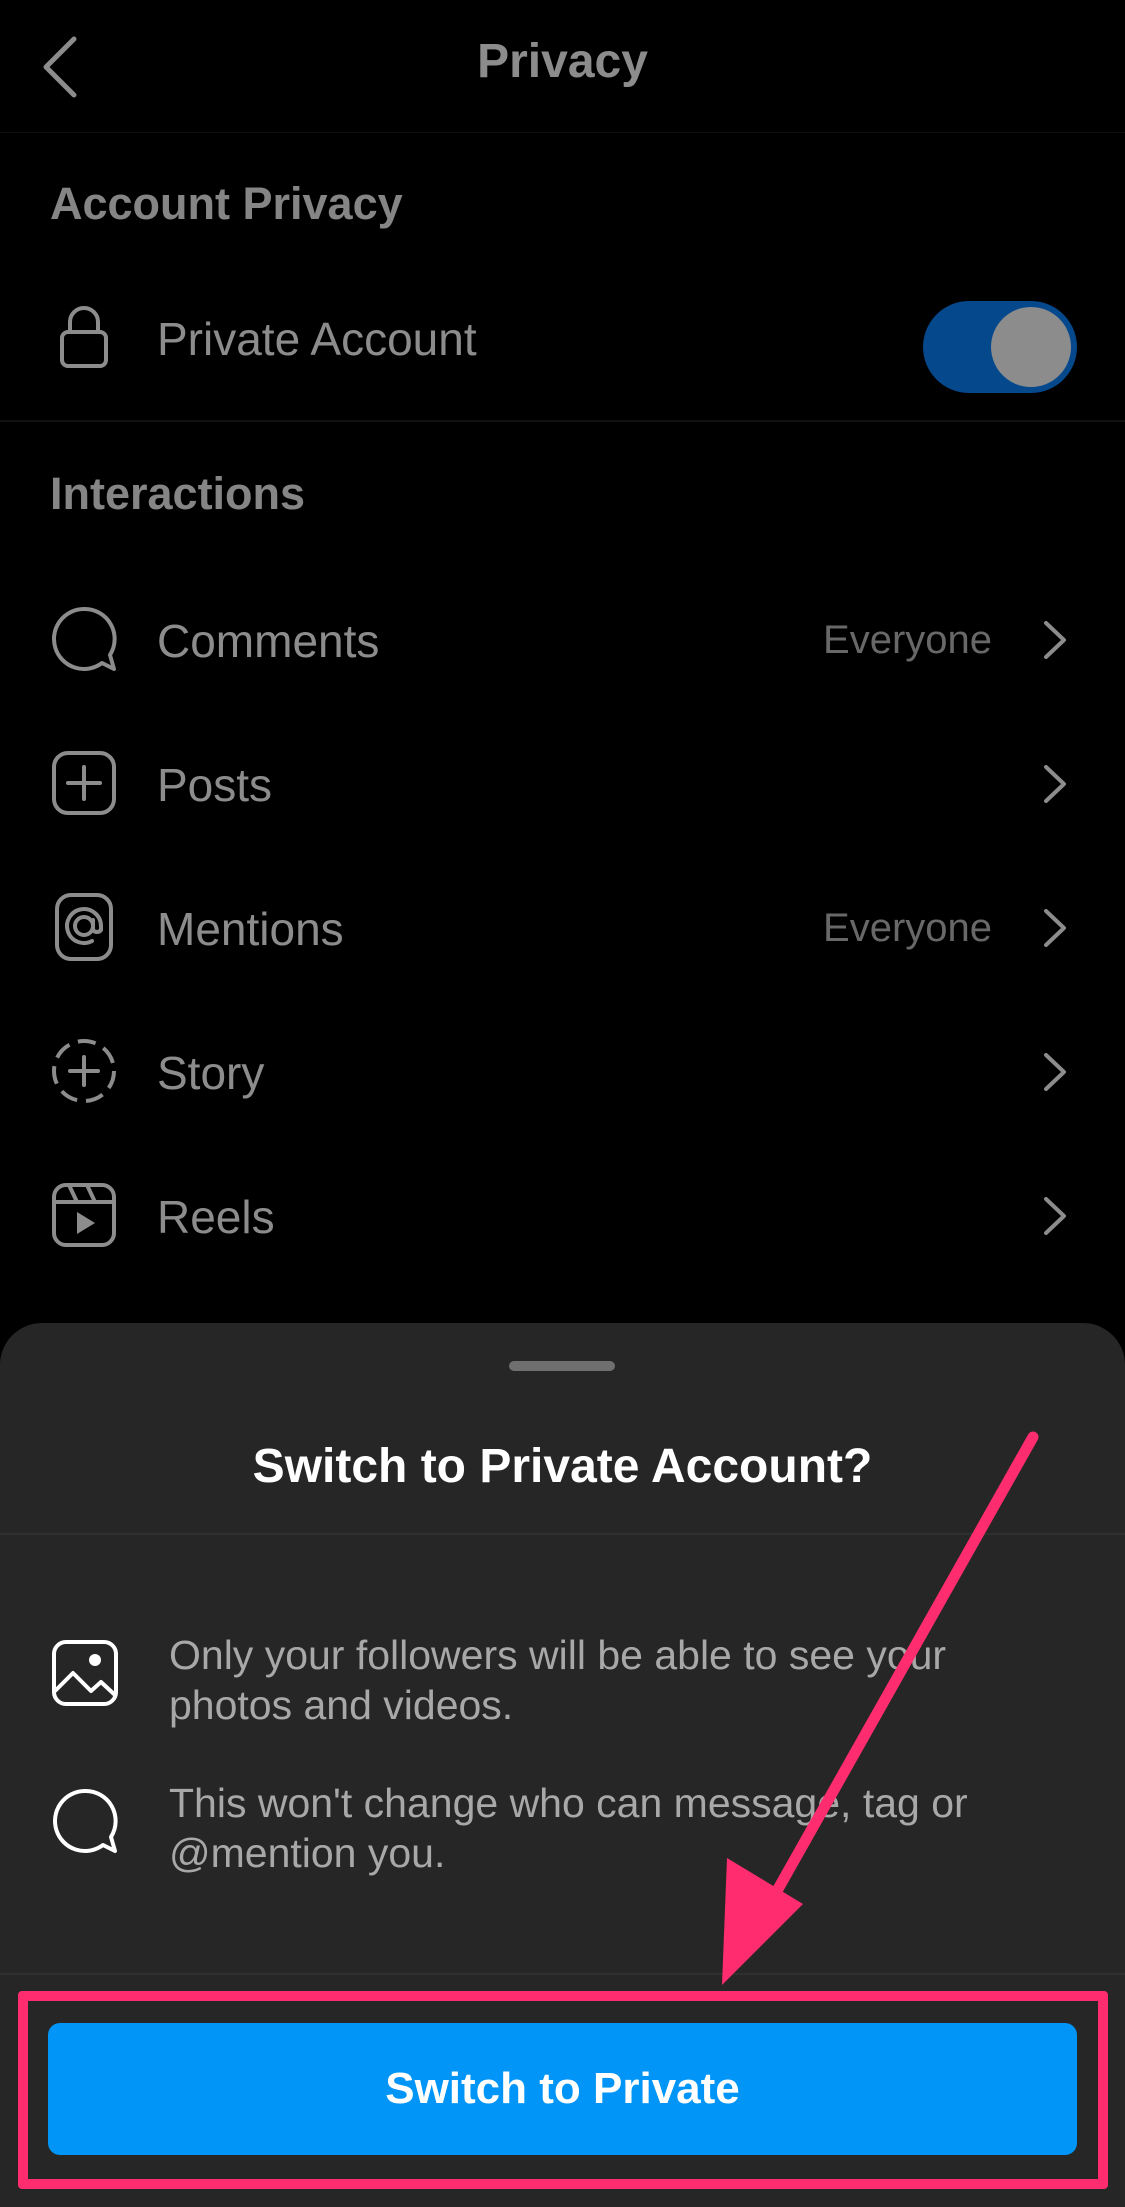  I want to click on sheet-drag-handle, so click(562, 1366).